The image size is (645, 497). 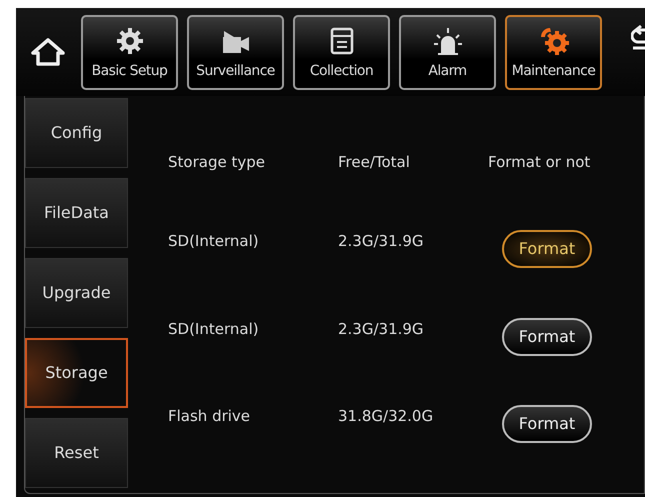 I want to click on video-camera-icon, so click(x=235, y=41).